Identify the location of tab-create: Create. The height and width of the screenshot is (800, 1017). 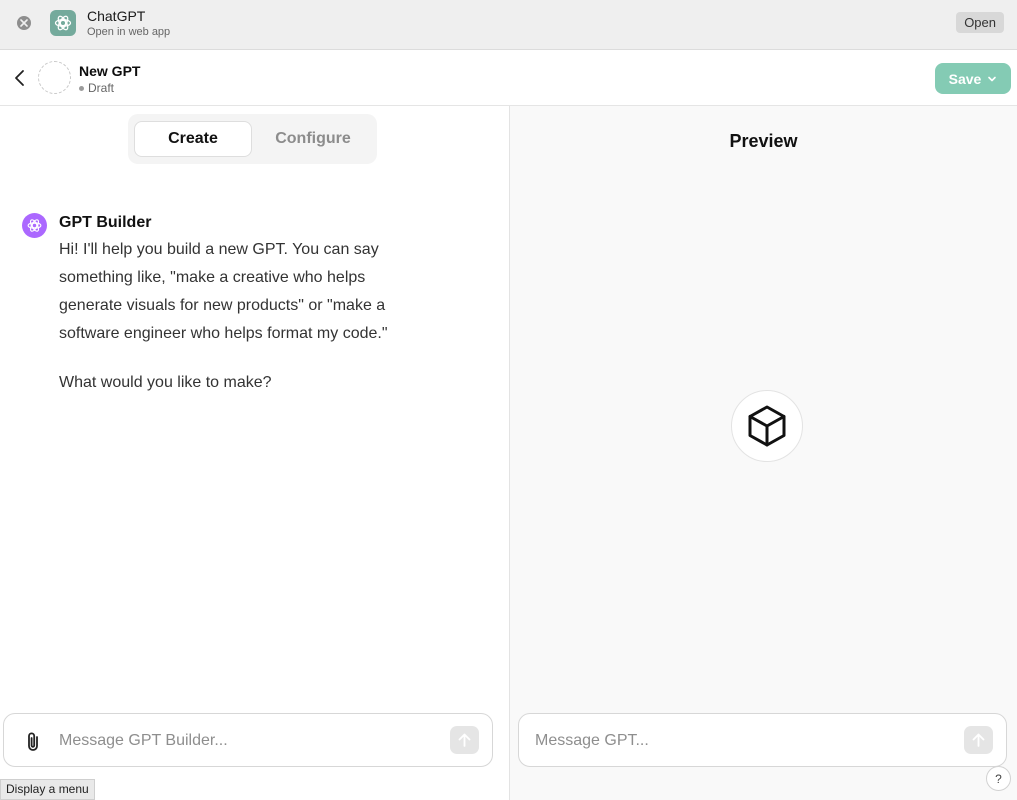
(193, 139).